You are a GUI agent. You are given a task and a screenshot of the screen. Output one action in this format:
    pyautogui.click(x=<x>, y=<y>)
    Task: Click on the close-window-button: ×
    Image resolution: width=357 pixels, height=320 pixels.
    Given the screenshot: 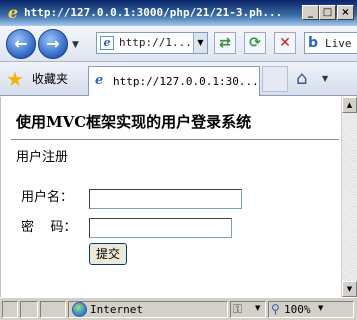 What is the action you would take?
    pyautogui.click(x=345, y=12)
    